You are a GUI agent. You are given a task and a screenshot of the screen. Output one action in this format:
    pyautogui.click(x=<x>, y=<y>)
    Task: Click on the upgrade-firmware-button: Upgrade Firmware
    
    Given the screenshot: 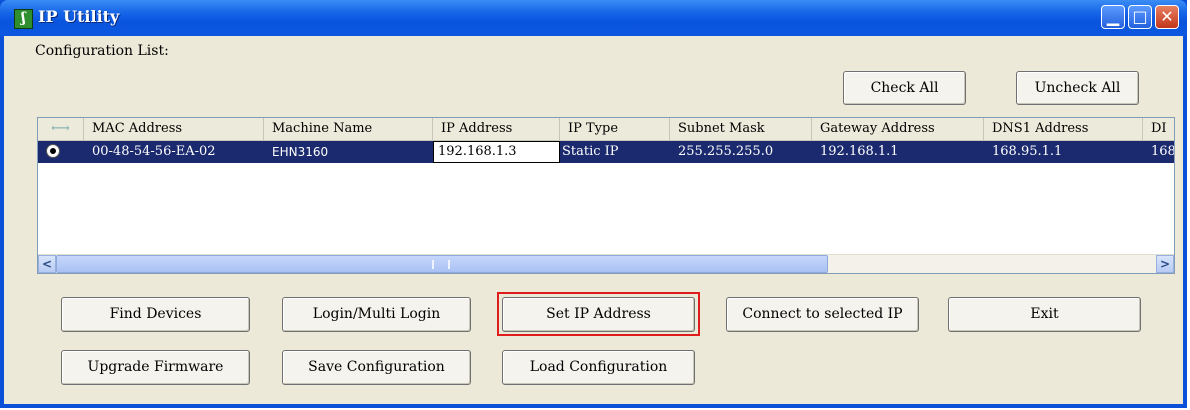 What is the action you would take?
    pyautogui.click(x=155, y=367)
    